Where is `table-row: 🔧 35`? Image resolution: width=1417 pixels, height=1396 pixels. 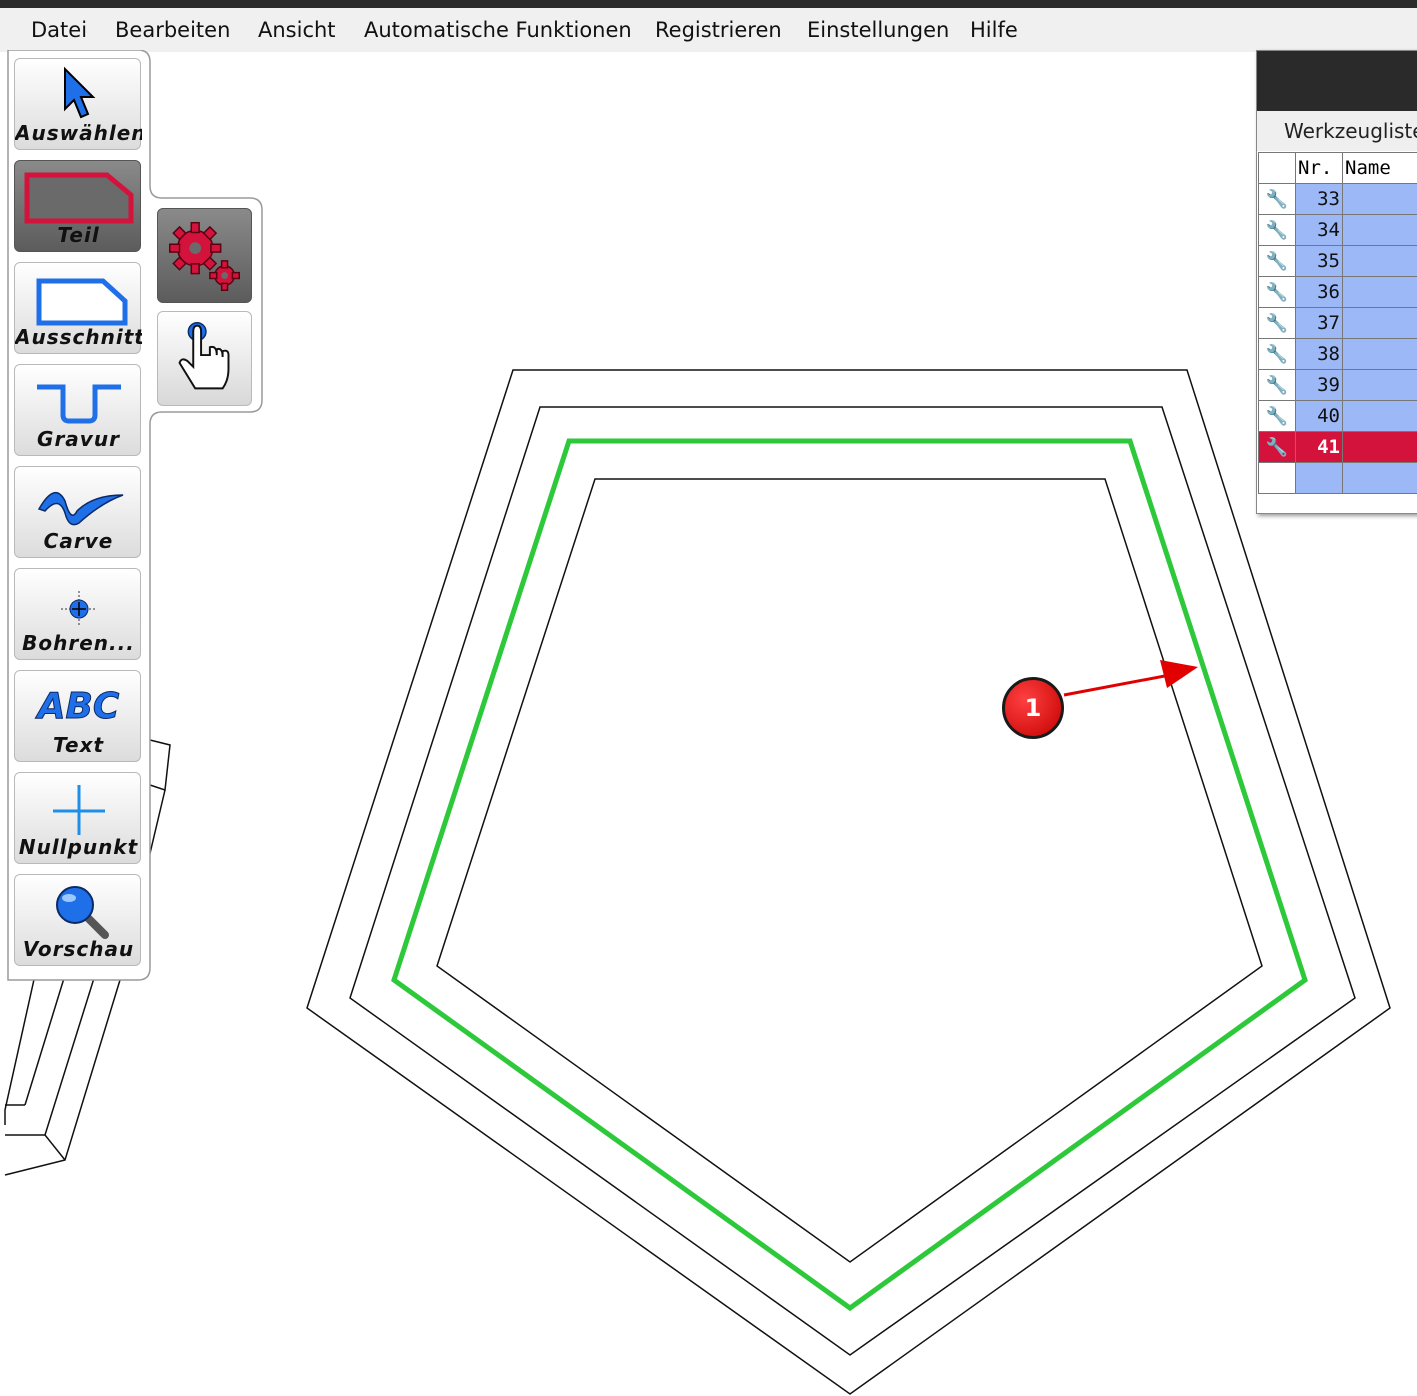
table-row: 🔧 35 is located at coordinates (1337, 261).